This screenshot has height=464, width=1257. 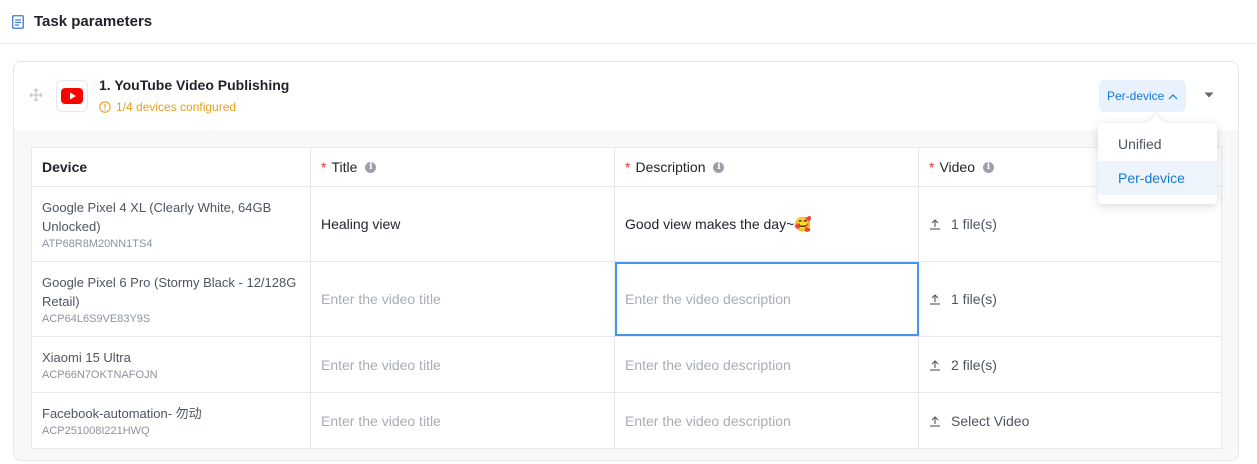 I want to click on column-header-description: * Description i, so click(x=767, y=167).